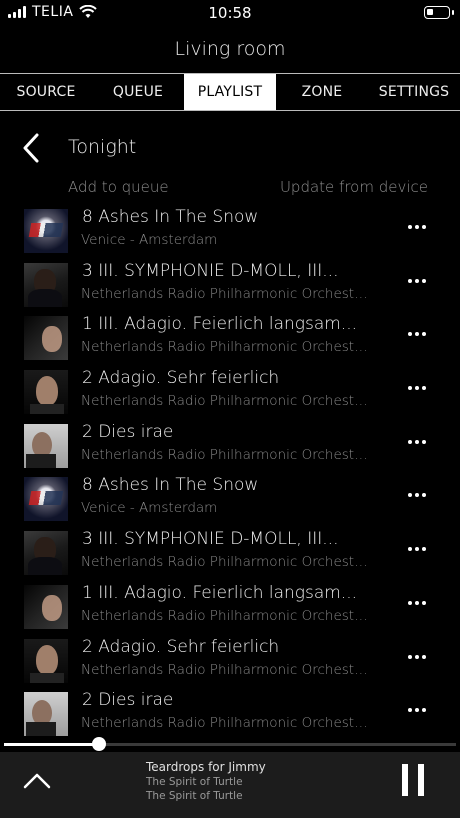 Image resolution: width=460 pixels, height=818 pixels. Describe the element at coordinates (206, 767) in the screenshot. I see `now-playing-title: Teardrops for Jimmy` at that location.